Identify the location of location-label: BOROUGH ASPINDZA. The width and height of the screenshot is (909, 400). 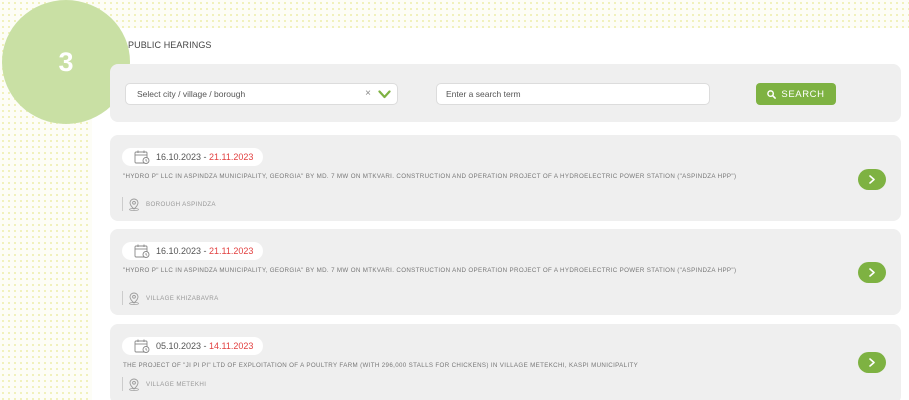
(181, 204).